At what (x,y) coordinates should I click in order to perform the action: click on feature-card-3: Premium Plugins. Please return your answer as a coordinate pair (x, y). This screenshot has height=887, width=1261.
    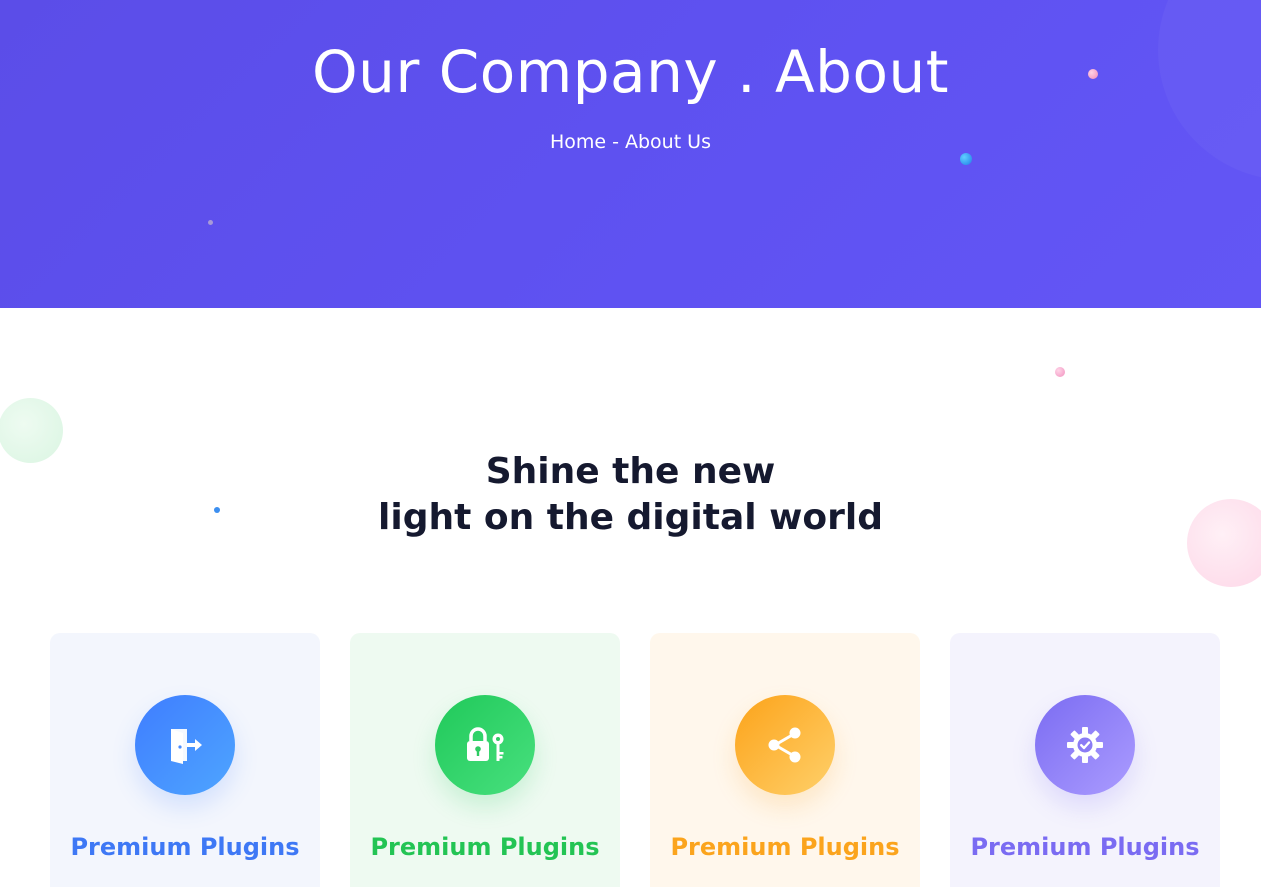
    Looking at the image, I should click on (785, 760).